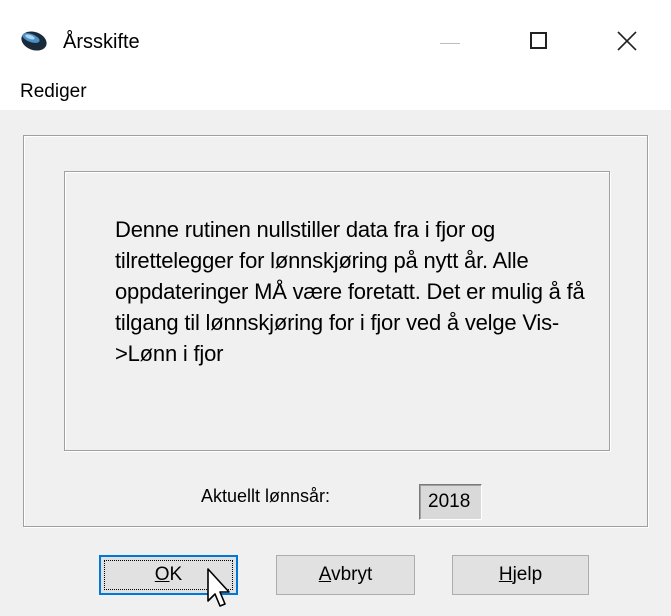 Image resolution: width=671 pixels, height=616 pixels. What do you see at coordinates (101, 42) in the screenshot?
I see `window-title: Årsskifte` at bounding box center [101, 42].